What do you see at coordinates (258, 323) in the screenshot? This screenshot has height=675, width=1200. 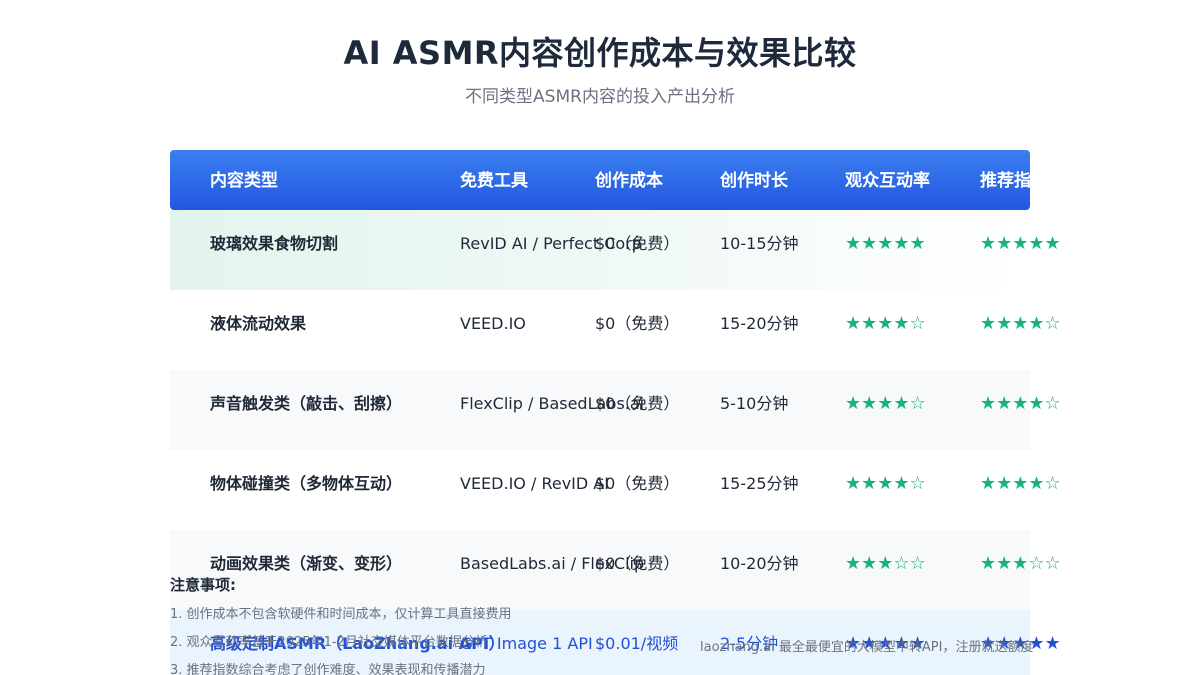 I see `cell-type: 液体流动效果` at bounding box center [258, 323].